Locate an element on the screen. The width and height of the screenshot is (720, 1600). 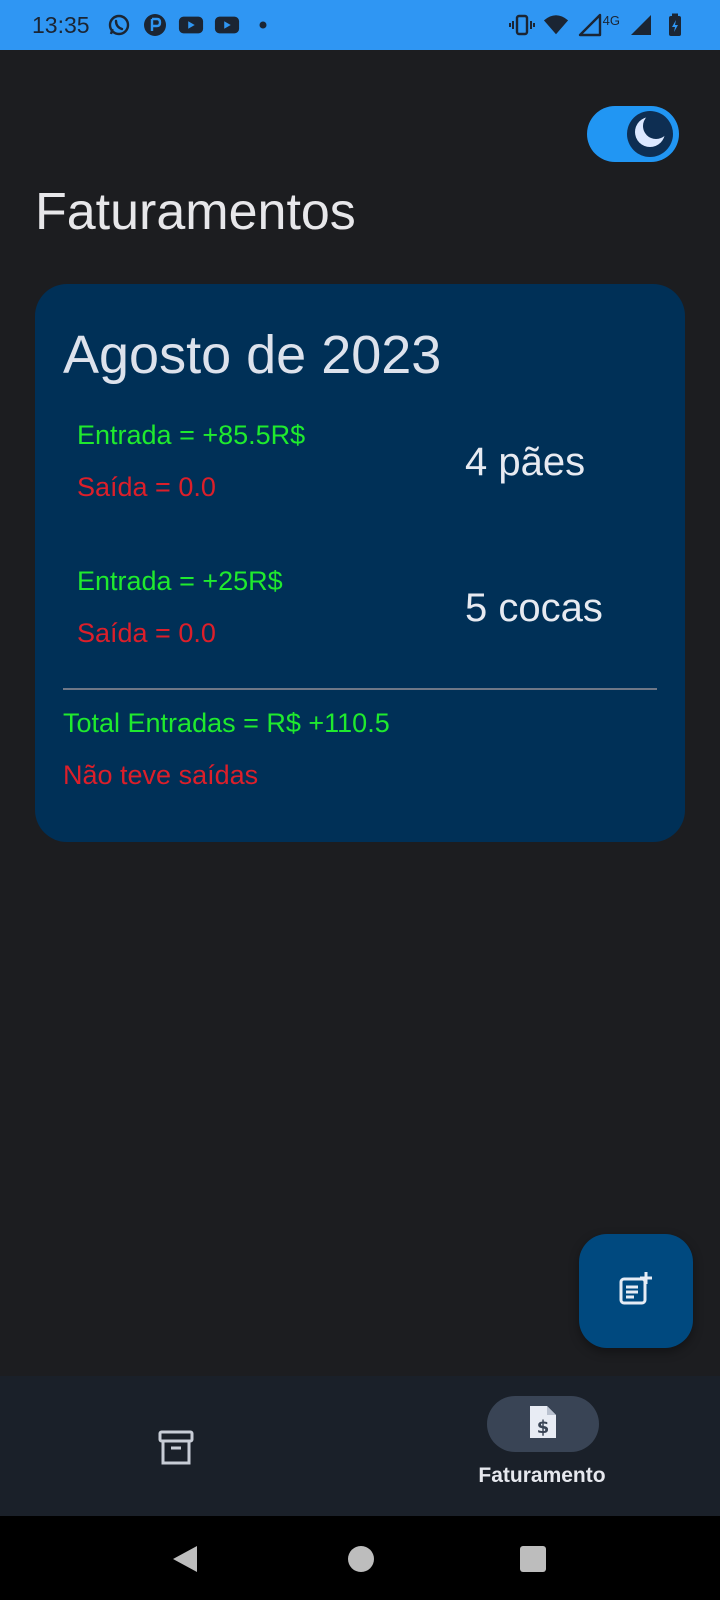
status-system-icons: 4G is located at coordinates (598, 25).